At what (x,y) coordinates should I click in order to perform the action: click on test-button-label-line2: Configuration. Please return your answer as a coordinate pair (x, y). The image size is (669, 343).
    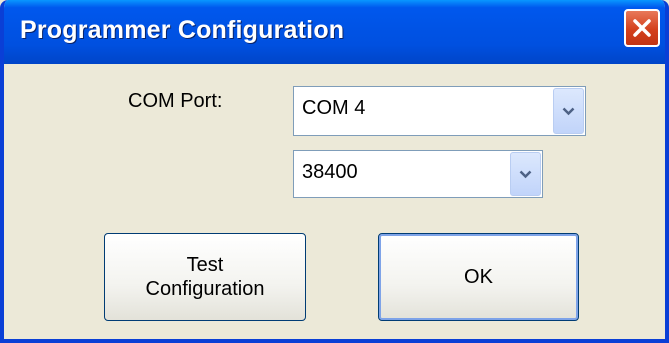
    Looking at the image, I should click on (205, 289).